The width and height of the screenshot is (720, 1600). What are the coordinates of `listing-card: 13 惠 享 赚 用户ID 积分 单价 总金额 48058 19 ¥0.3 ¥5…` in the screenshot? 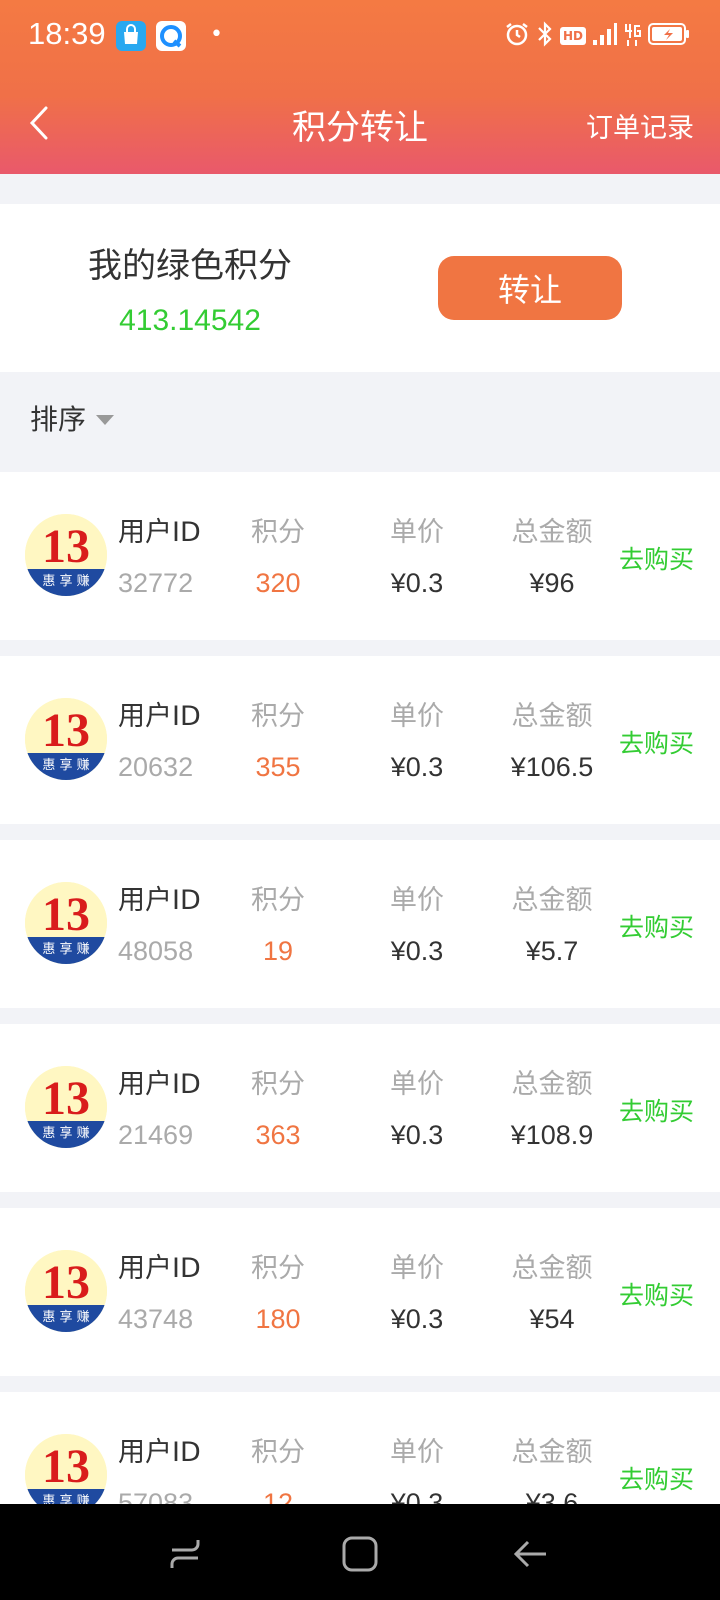 It's located at (360, 924).